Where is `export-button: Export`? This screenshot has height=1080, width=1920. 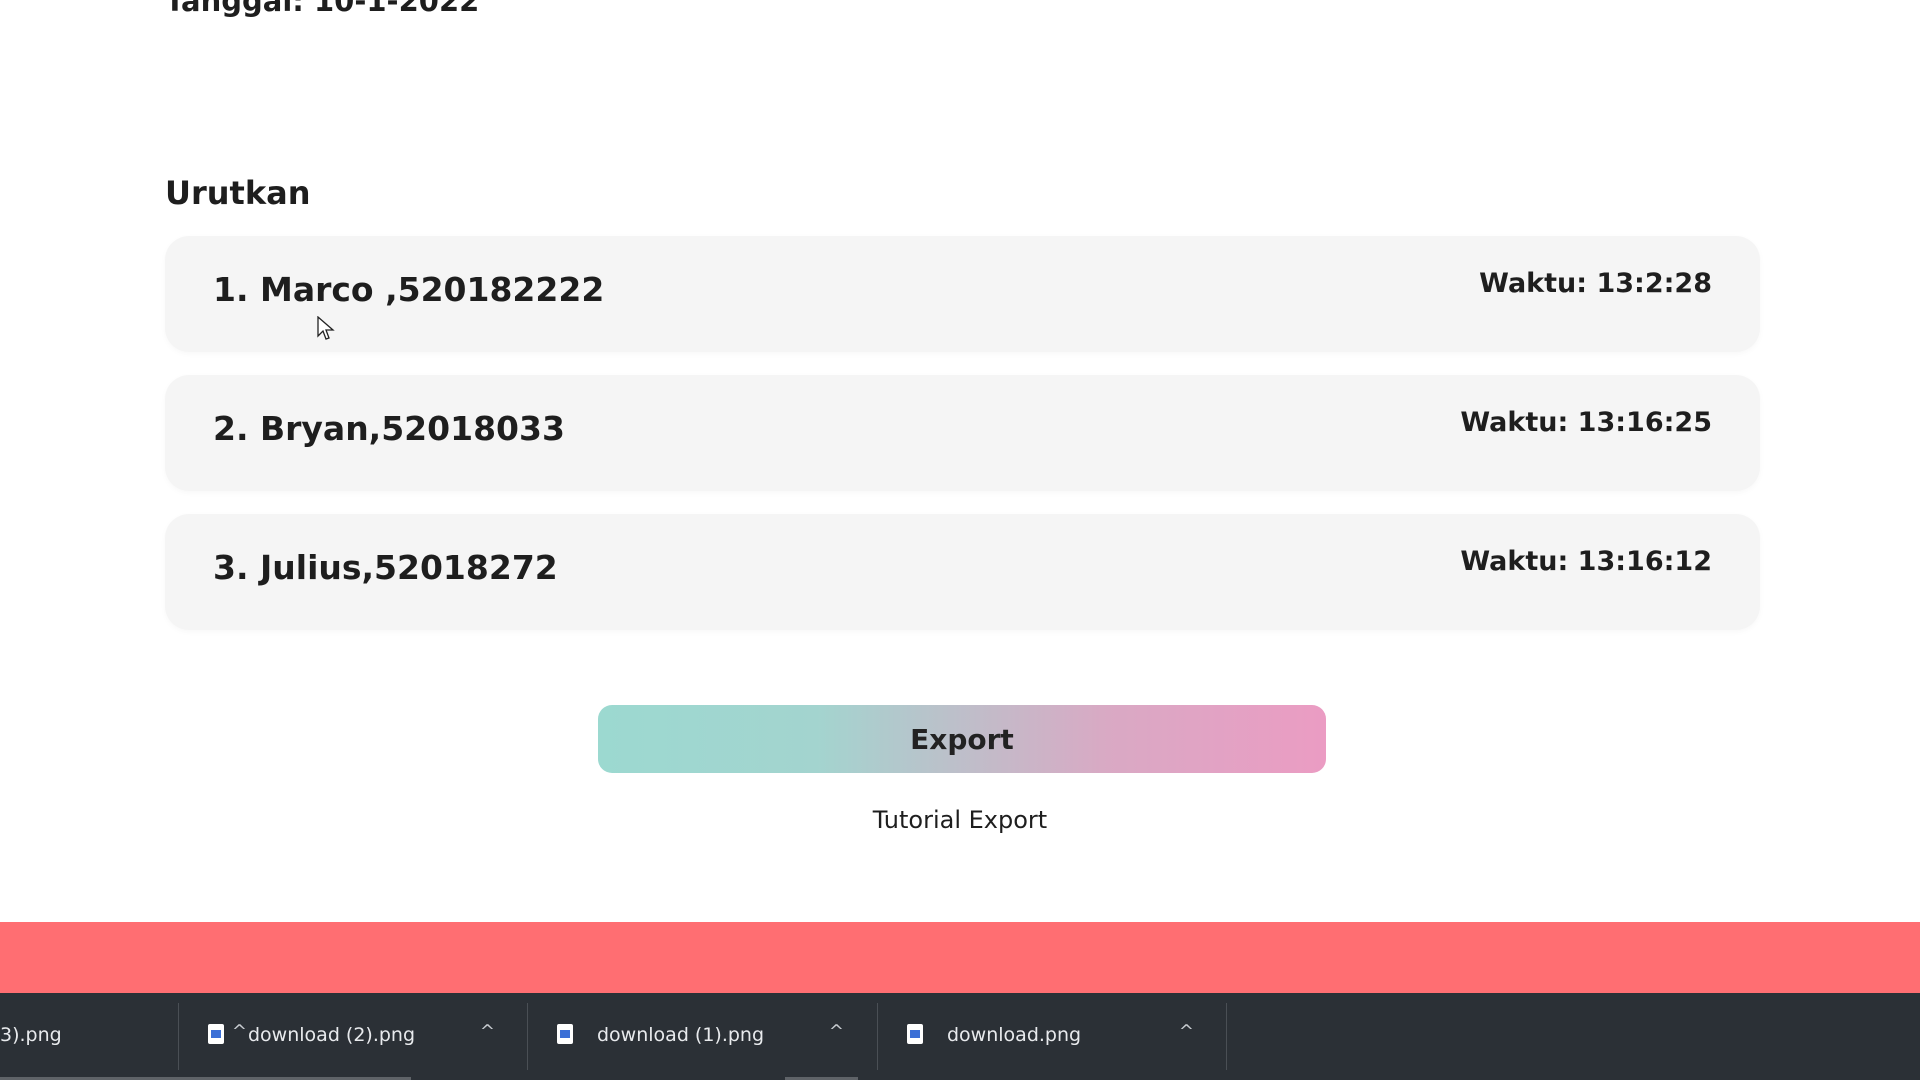 export-button: Export is located at coordinates (962, 739).